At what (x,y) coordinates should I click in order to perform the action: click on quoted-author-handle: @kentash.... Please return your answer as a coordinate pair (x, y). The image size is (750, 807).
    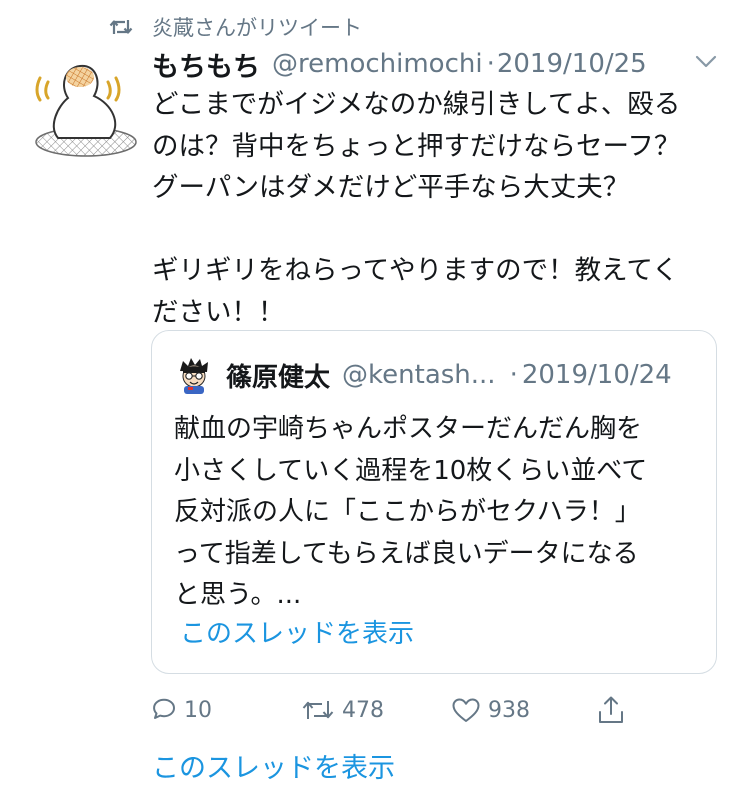
    Looking at the image, I should click on (419, 375).